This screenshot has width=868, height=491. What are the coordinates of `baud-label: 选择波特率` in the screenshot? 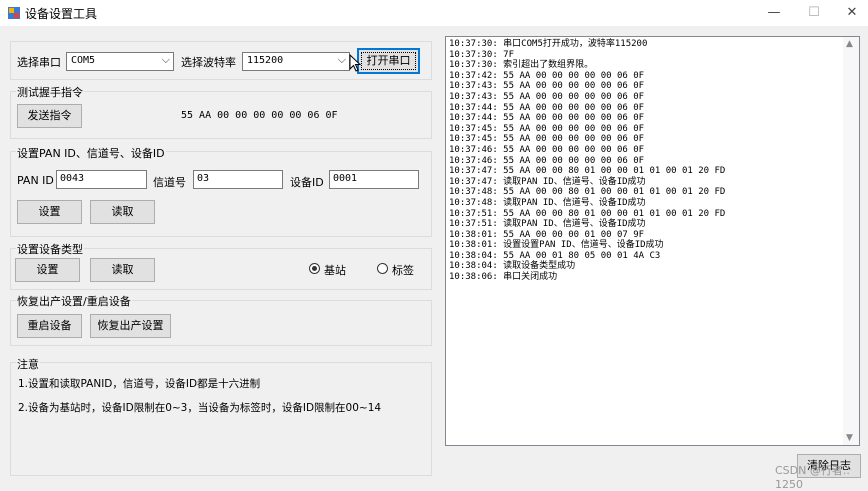 It's located at (208, 62).